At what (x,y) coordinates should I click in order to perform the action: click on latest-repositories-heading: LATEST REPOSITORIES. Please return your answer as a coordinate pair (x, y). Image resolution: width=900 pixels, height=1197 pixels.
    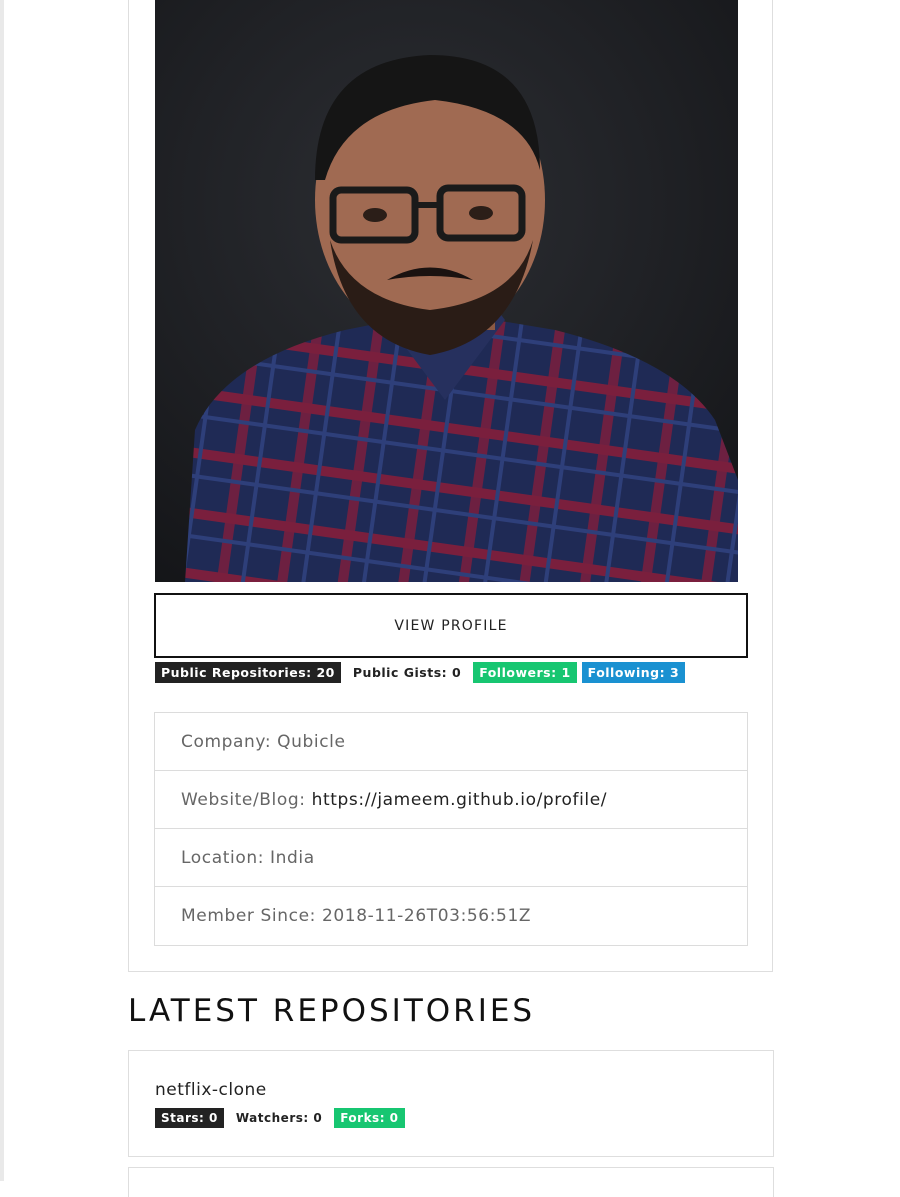
    Looking at the image, I should click on (332, 1011).